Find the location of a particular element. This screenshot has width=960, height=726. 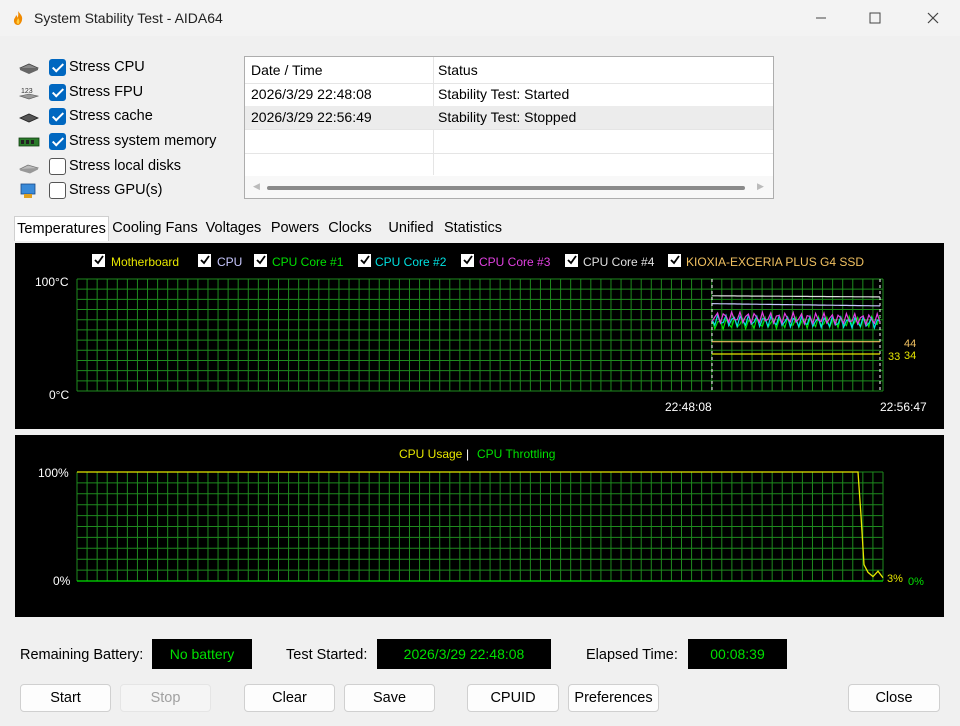

elapsed-time-label: Elapsed Time: is located at coordinates (632, 655).